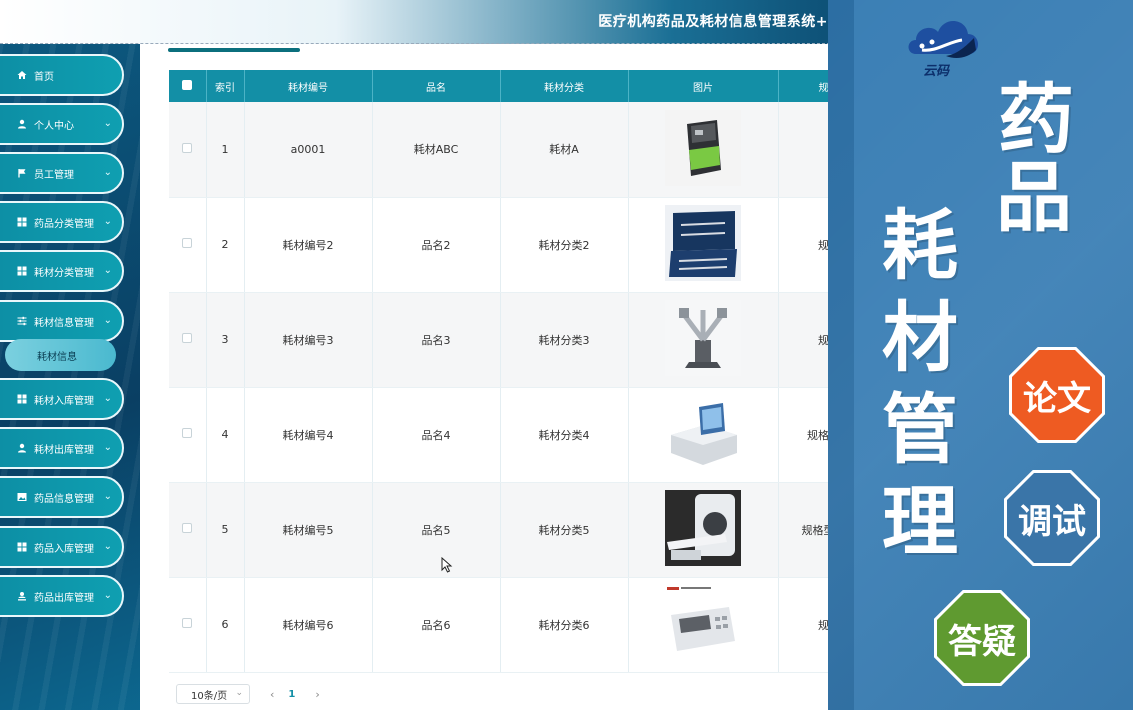  Describe the element at coordinates (920, 521) in the screenshot. I see `promo-char: 理` at that location.